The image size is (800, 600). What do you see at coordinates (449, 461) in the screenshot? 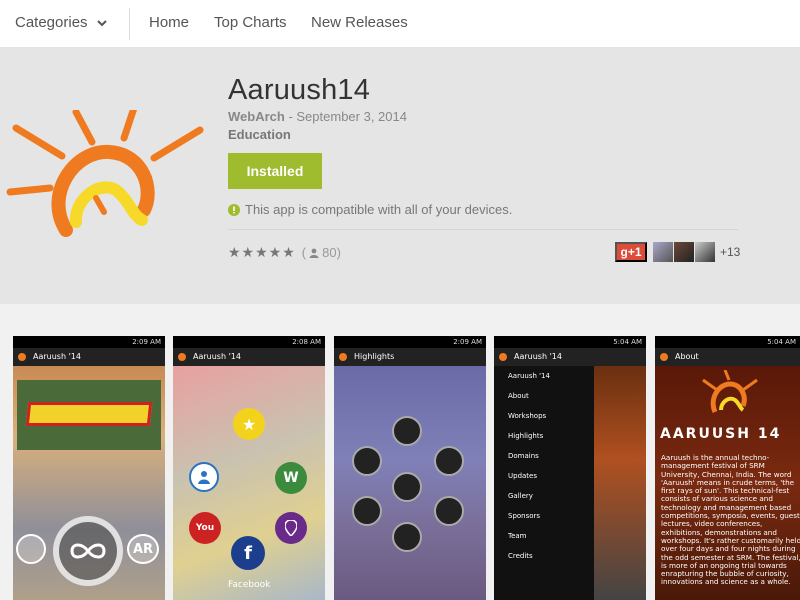
I see `people-icon` at bounding box center [449, 461].